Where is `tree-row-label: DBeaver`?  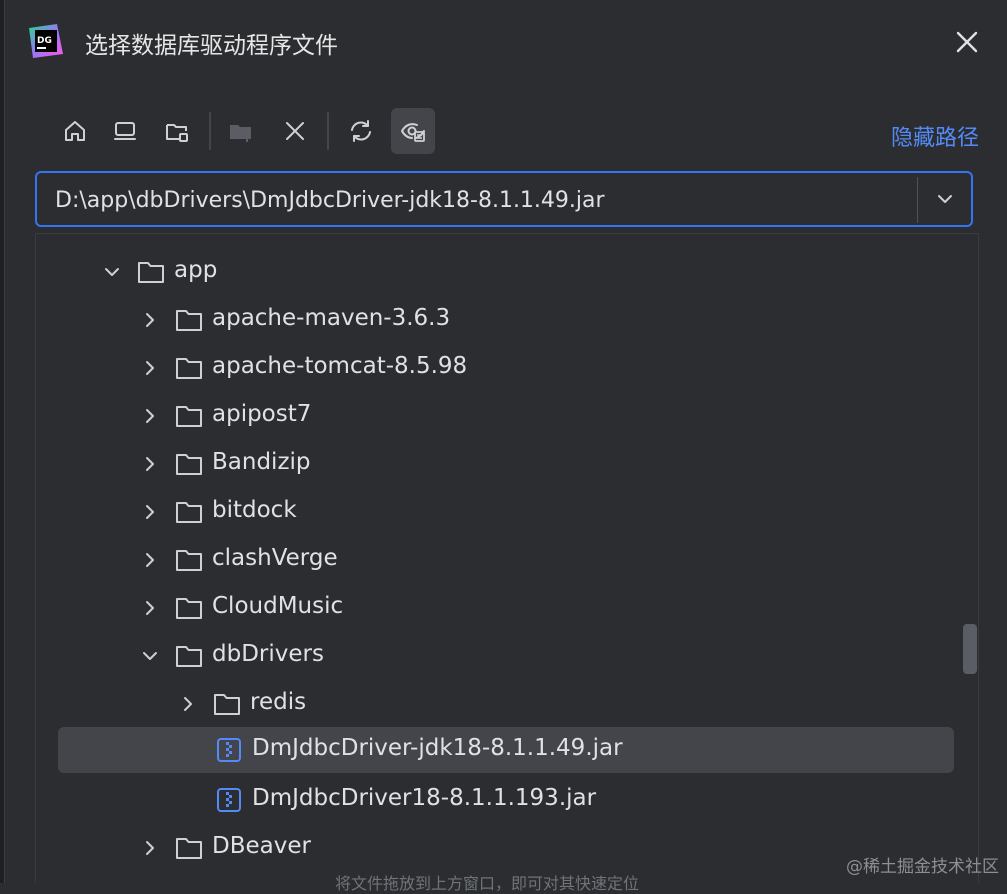
tree-row-label: DBeaver is located at coordinates (261, 846).